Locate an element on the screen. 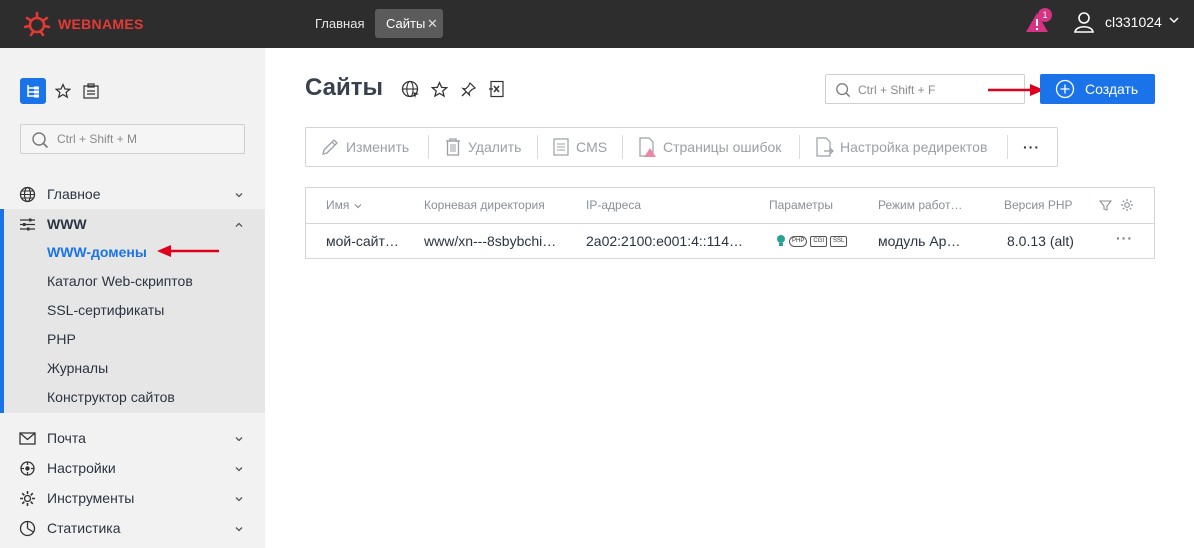 The width and height of the screenshot is (1194, 548). search-icon is located at coordinates (40, 140).